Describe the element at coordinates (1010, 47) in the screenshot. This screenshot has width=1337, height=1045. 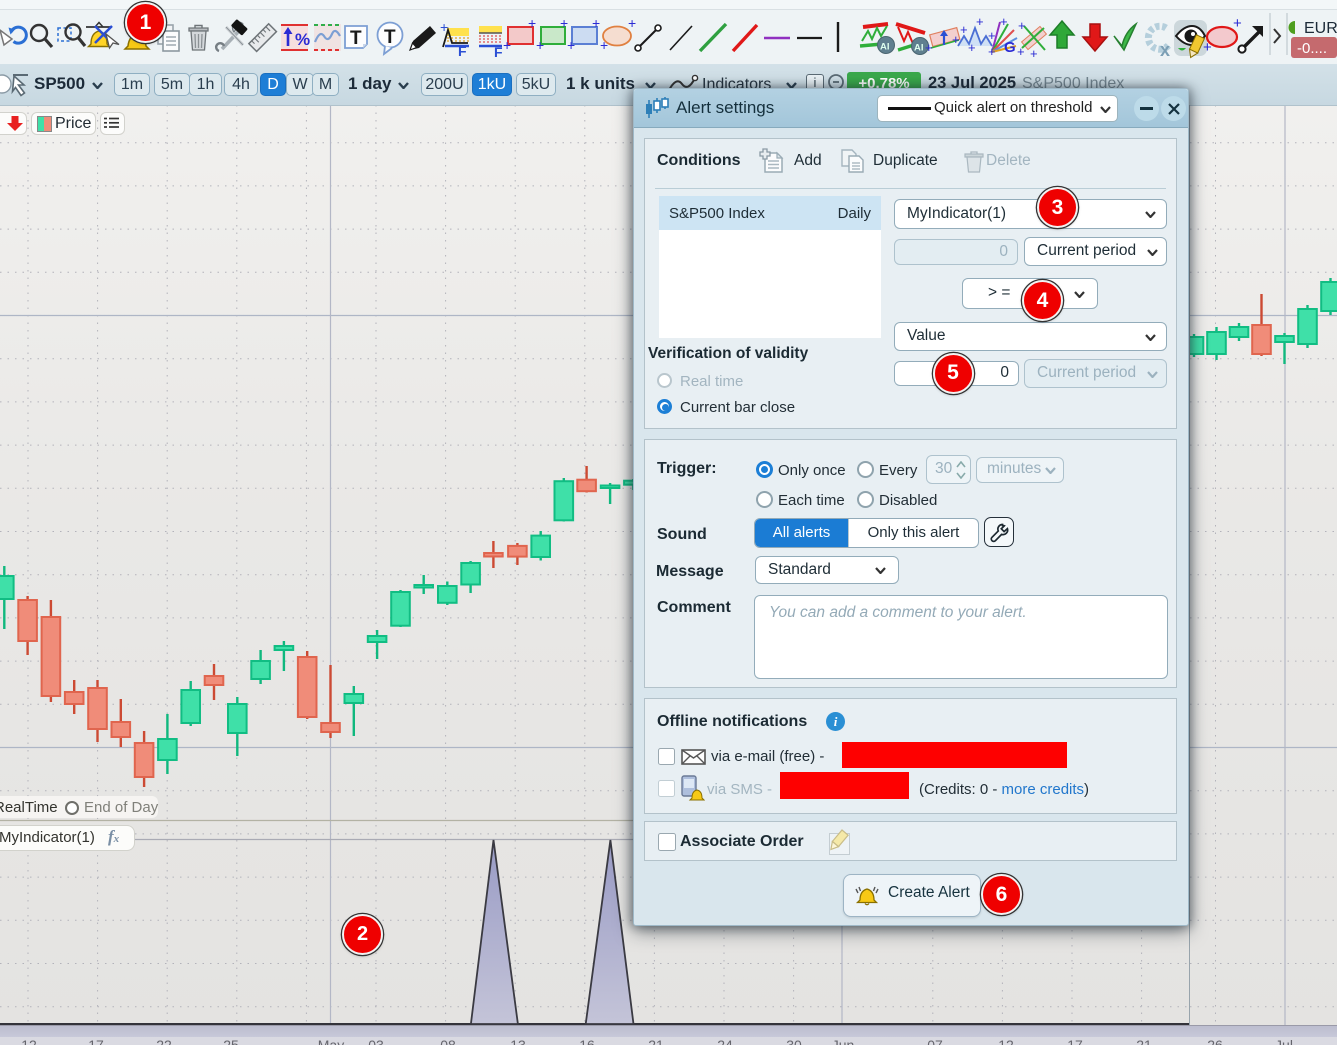
I see `svg-text: G` at that location.